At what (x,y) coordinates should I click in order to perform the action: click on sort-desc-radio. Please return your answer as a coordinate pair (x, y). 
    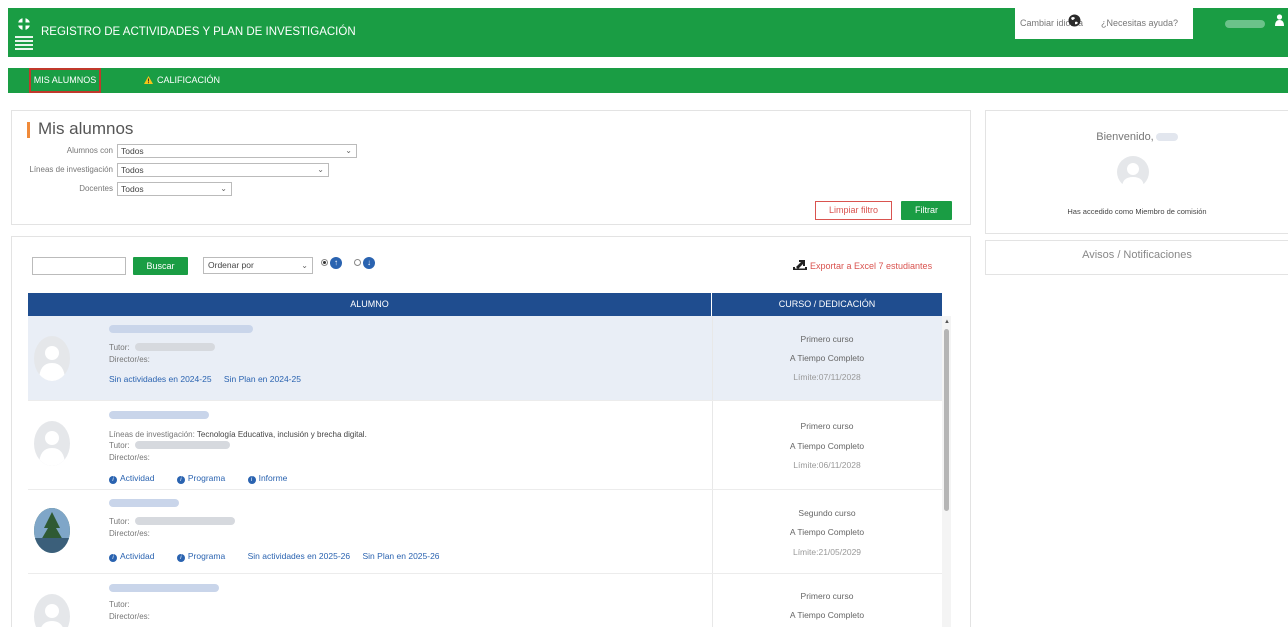
    Looking at the image, I should click on (357, 262).